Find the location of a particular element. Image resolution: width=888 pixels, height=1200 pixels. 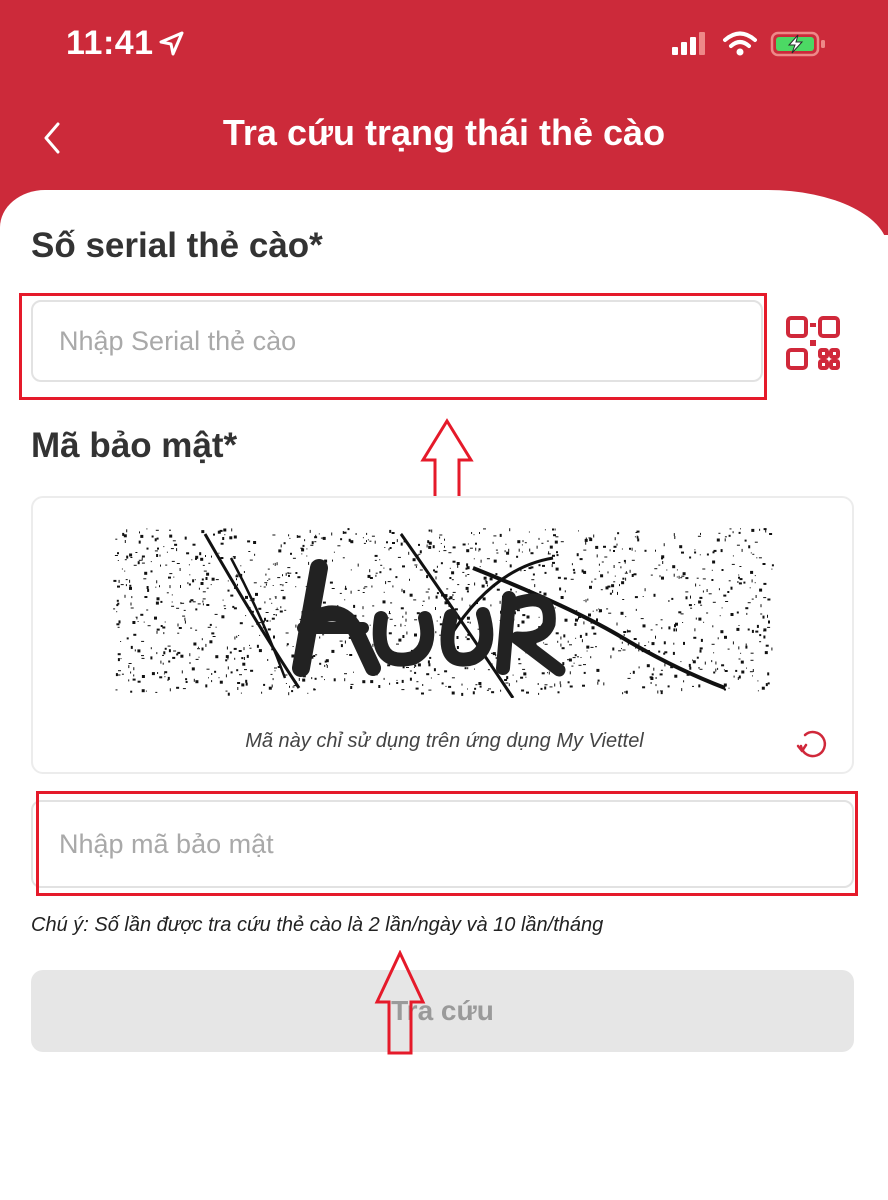

location-arrow-icon is located at coordinates (171, 43).